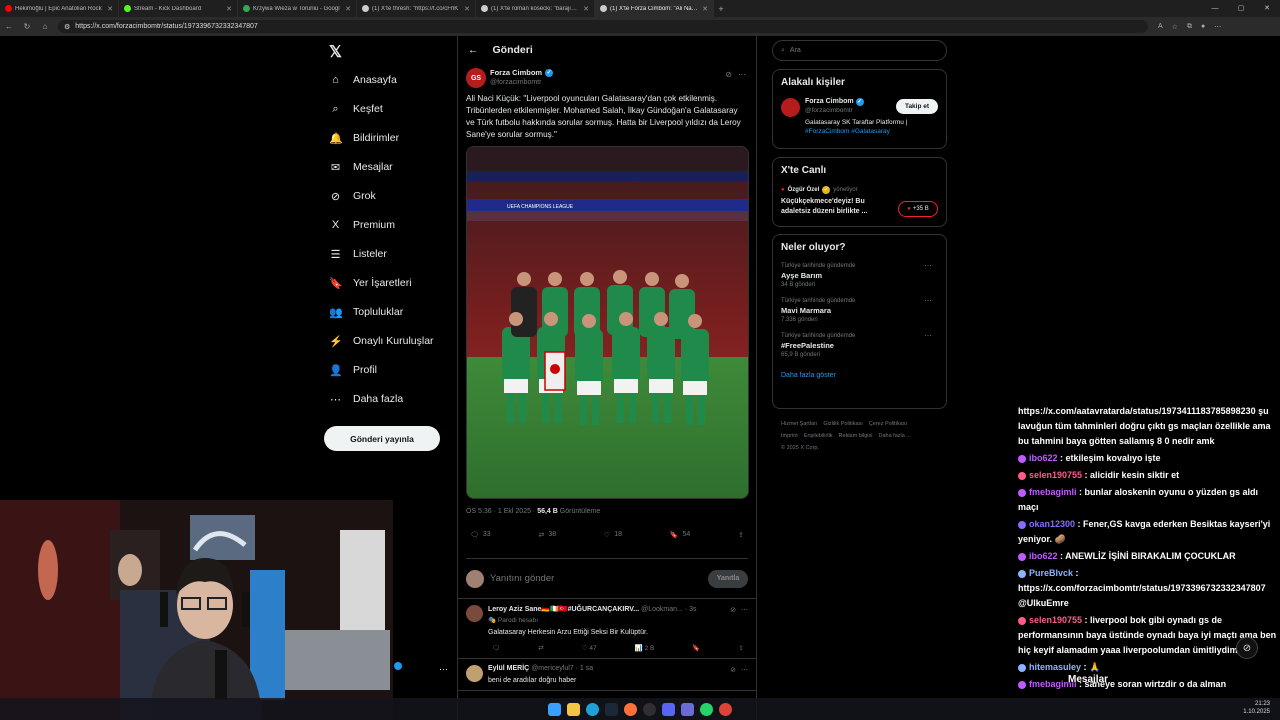 This screenshot has height=720, width=1280. I want to click on repost-icon: ⇄, so click(540, 648).